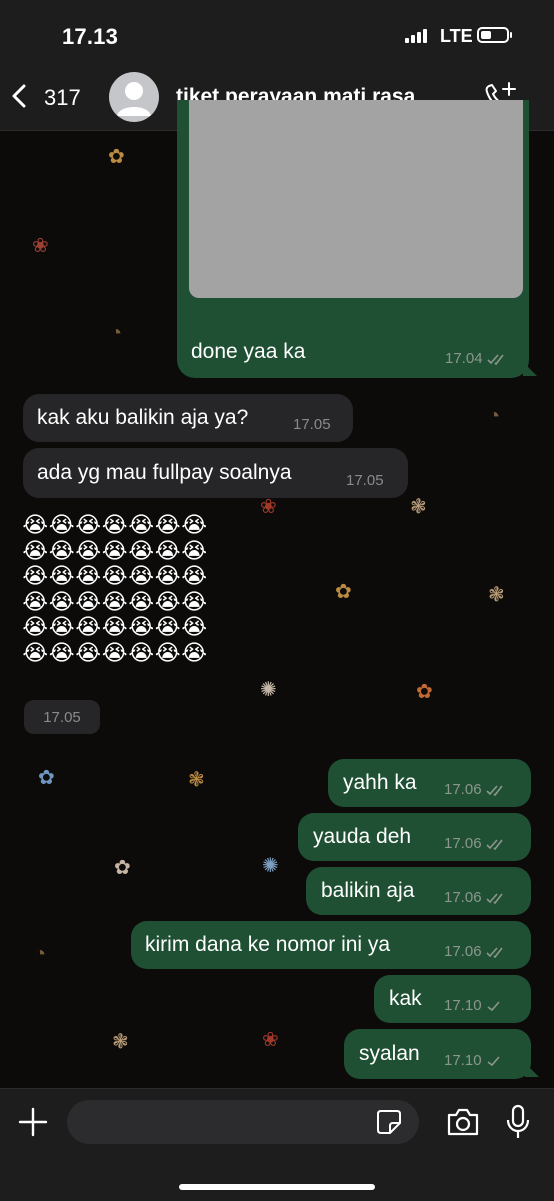 This screenshot has height=1201, width=554. I want to click on status-time: 17.13, so click(90, 36).